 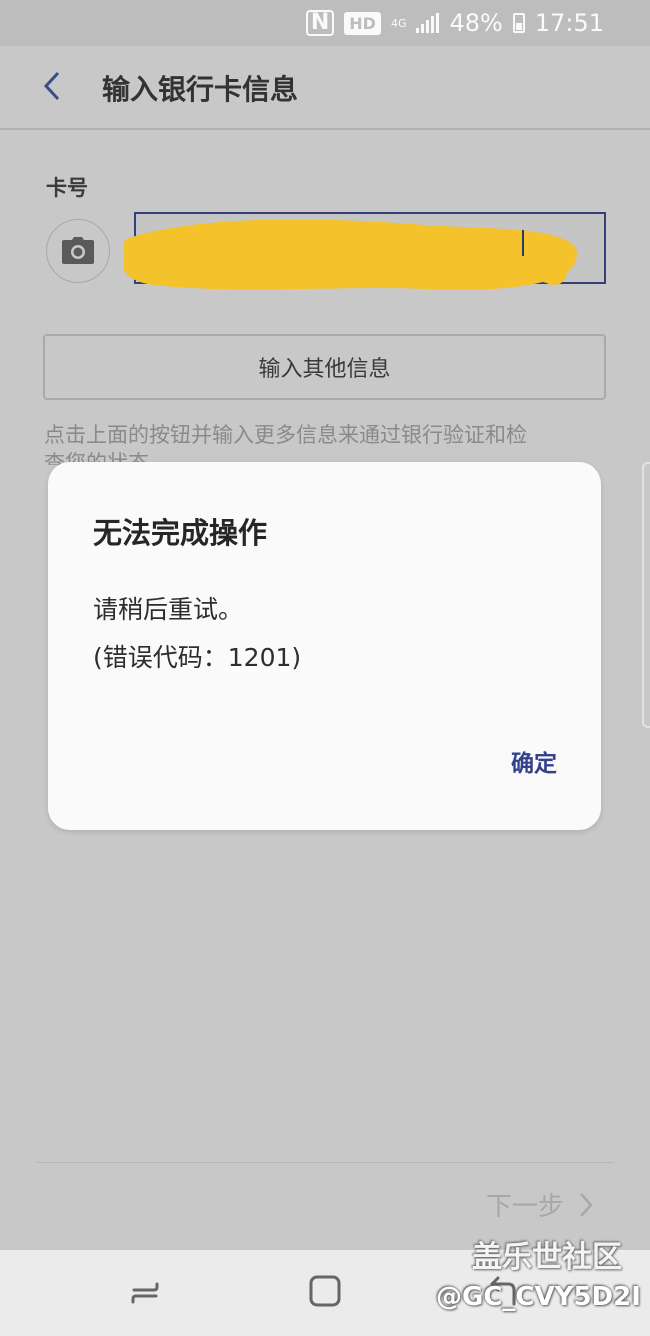 What do you see at coordinates (646, 595) in the screenshot?
I see `scroll-indicator` at bounding box center [646, 595].